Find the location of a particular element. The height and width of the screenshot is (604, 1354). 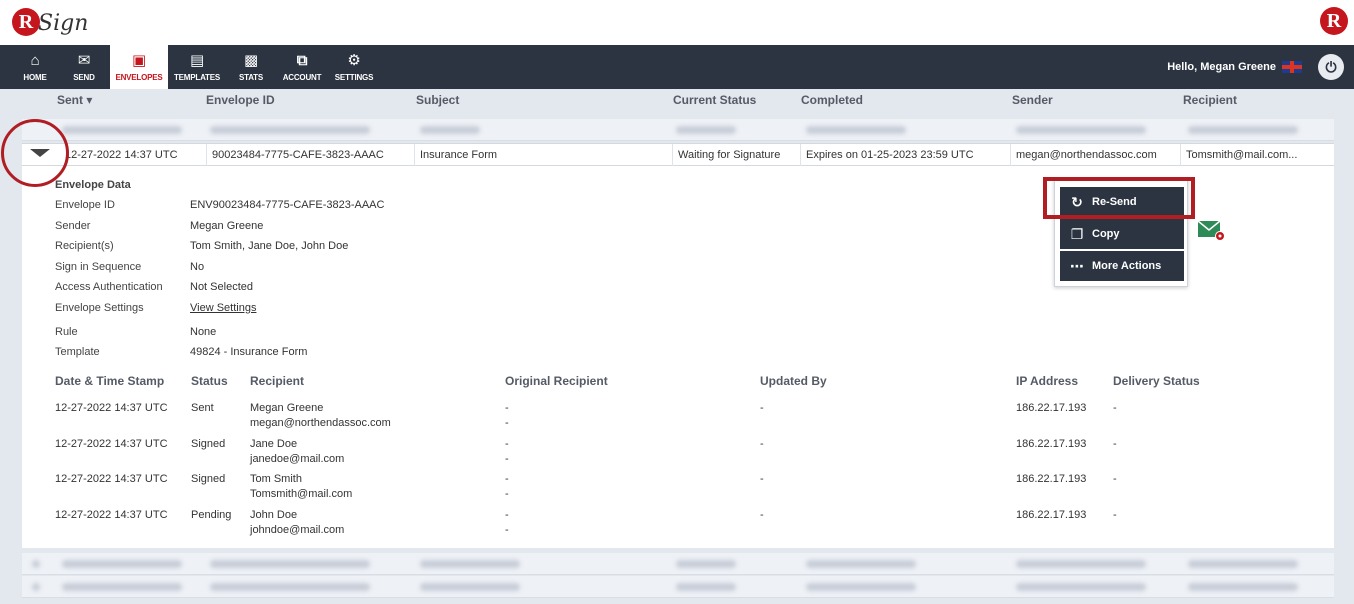

nav-envelopes: ▣ ENVELOPES is located at coordinates (139, 67).